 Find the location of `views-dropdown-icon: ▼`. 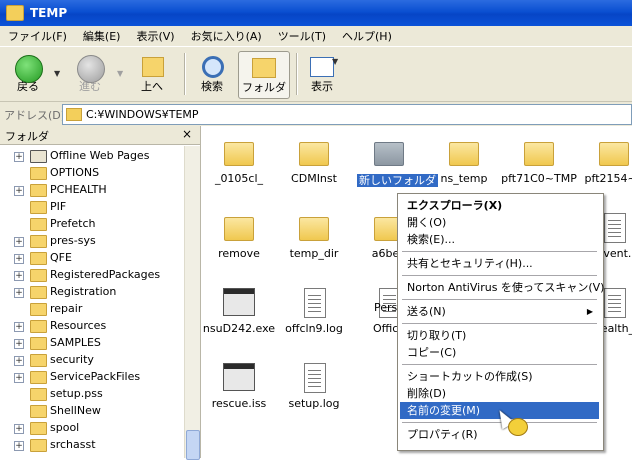

views-dropdown-icon: ▼ is located at coordinates (335, 61).